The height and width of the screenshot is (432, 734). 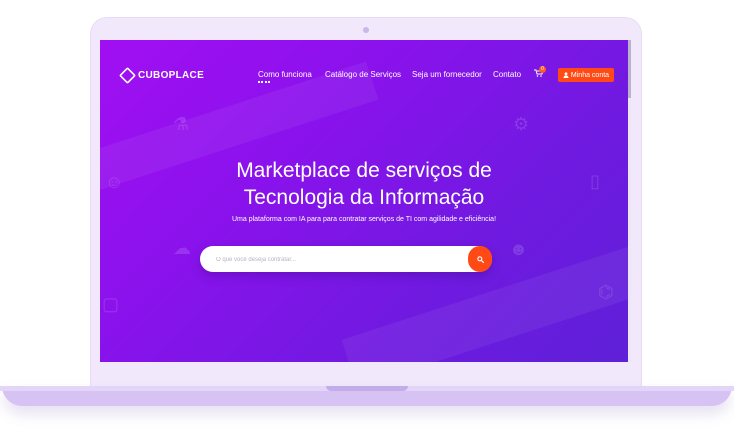 What do you see at coordinates (171, 75) in the screenshot?
I see `brand-name: CUBOPLACE` at bounding box center [171, 75].